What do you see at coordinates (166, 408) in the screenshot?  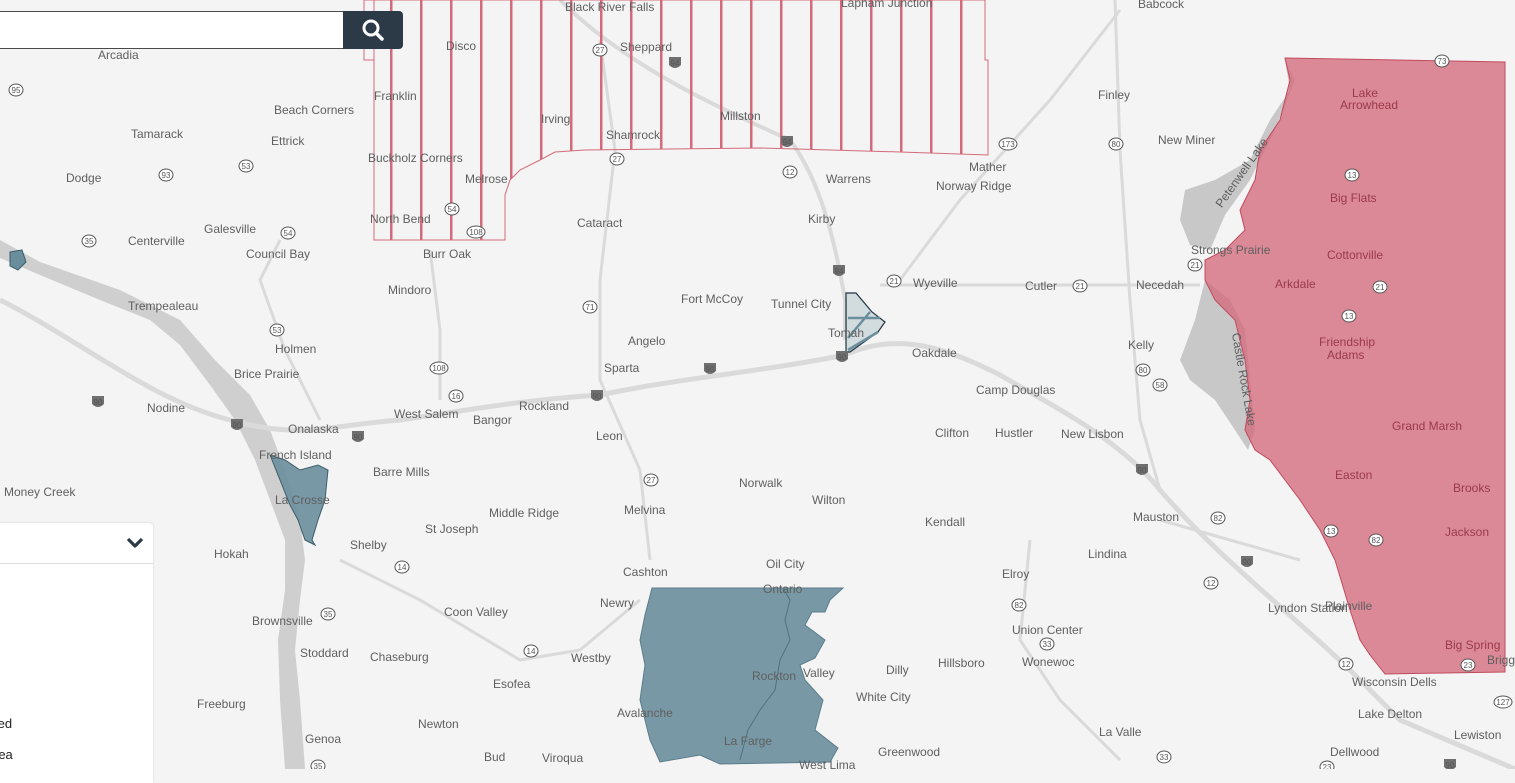 I see `place-label: Nodine` at bounding box center [166, 408].